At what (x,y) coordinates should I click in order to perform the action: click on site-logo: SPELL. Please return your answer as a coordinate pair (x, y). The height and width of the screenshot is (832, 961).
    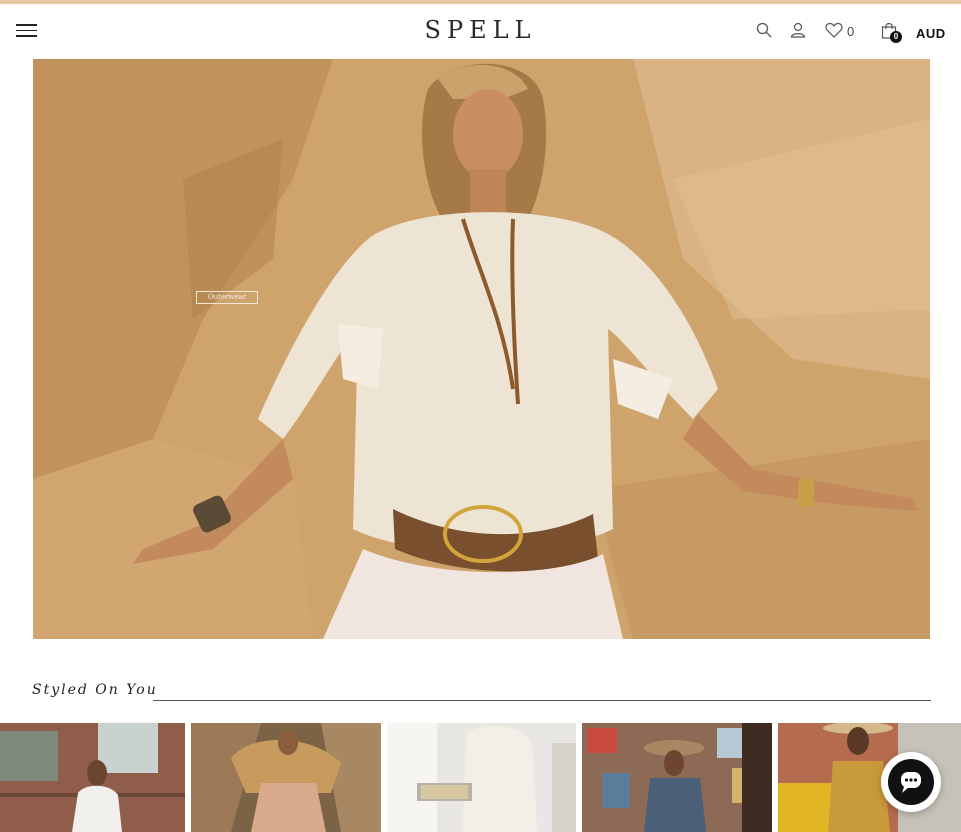
    Looking at the image, I should click on (480, 30).